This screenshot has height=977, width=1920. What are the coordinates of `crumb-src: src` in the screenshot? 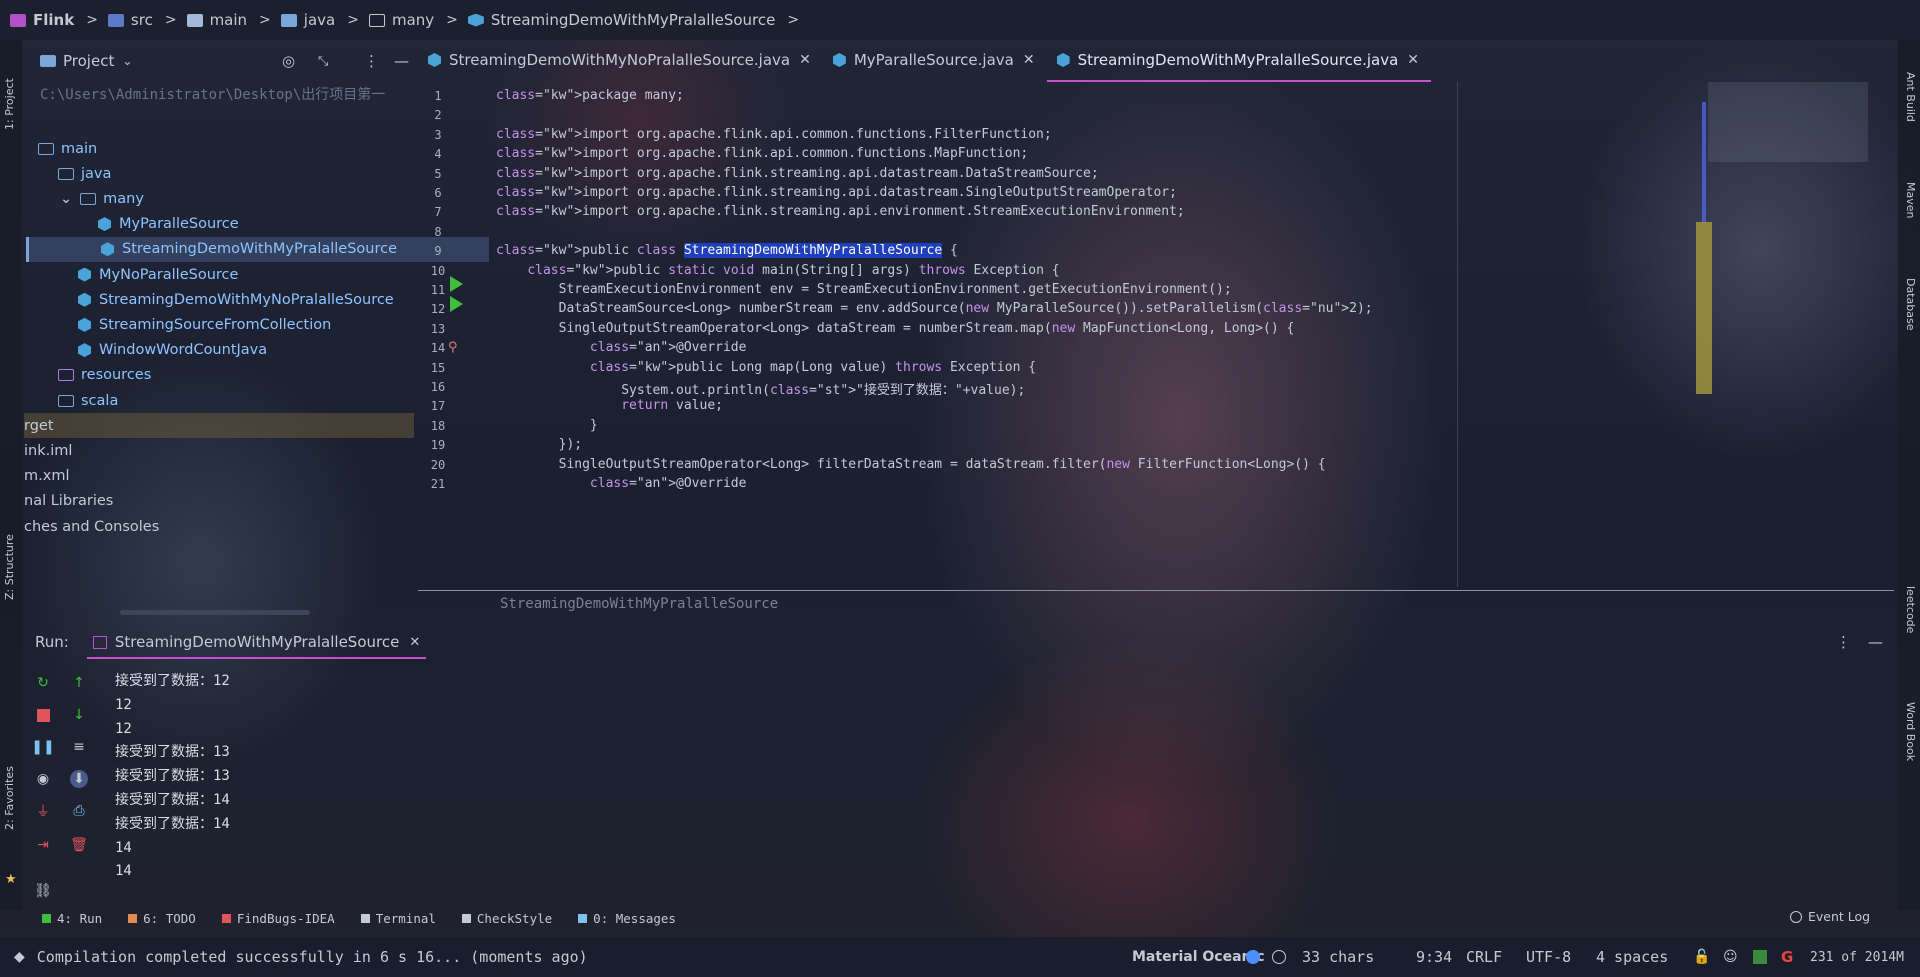 It's located at (130, 20).